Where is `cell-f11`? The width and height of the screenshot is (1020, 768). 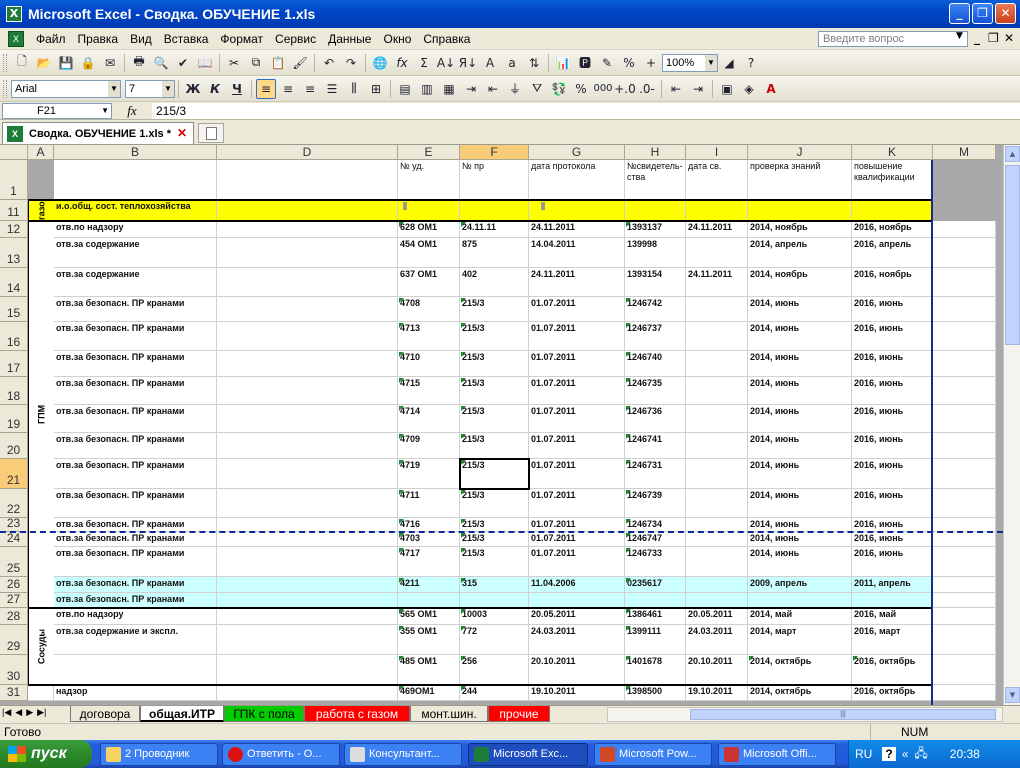
cell-f11 is located at coordinates (494, 210).